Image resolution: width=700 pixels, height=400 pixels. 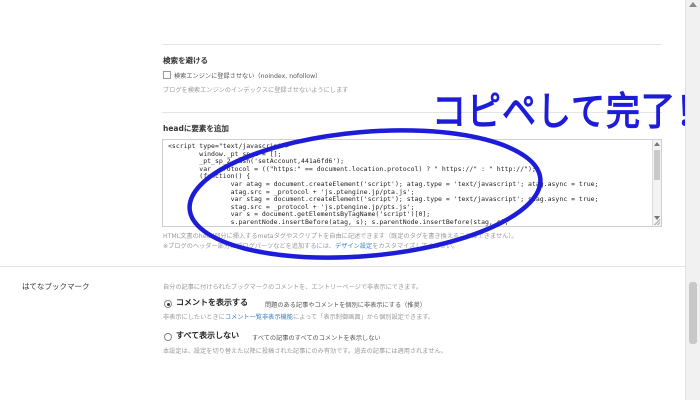 I want to click on hatena-label: はてなブックマーク, so click(x=56, y=286).